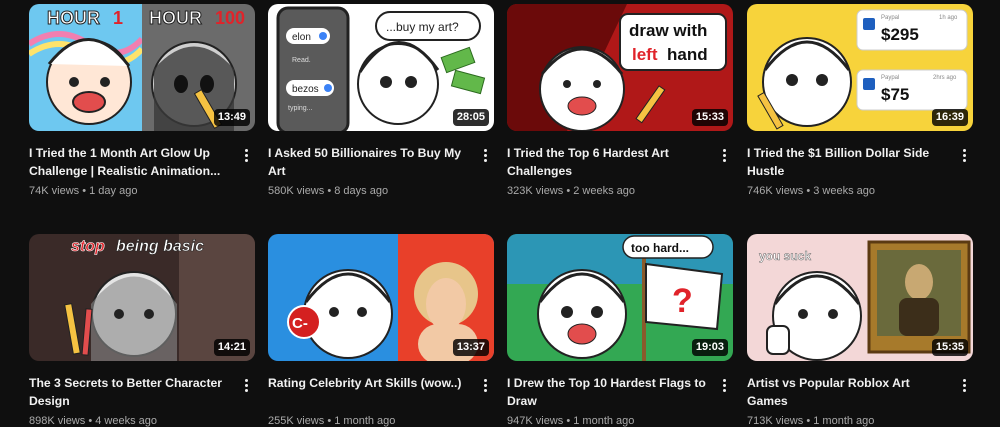 This screenshot has height=427, width=1000. I want to click on video-duration: 19:03, so click(709, 347).